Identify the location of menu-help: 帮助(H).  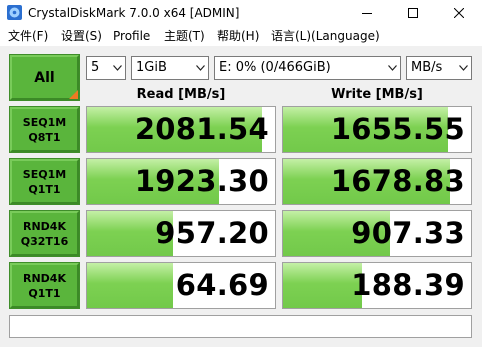
(238, 36).